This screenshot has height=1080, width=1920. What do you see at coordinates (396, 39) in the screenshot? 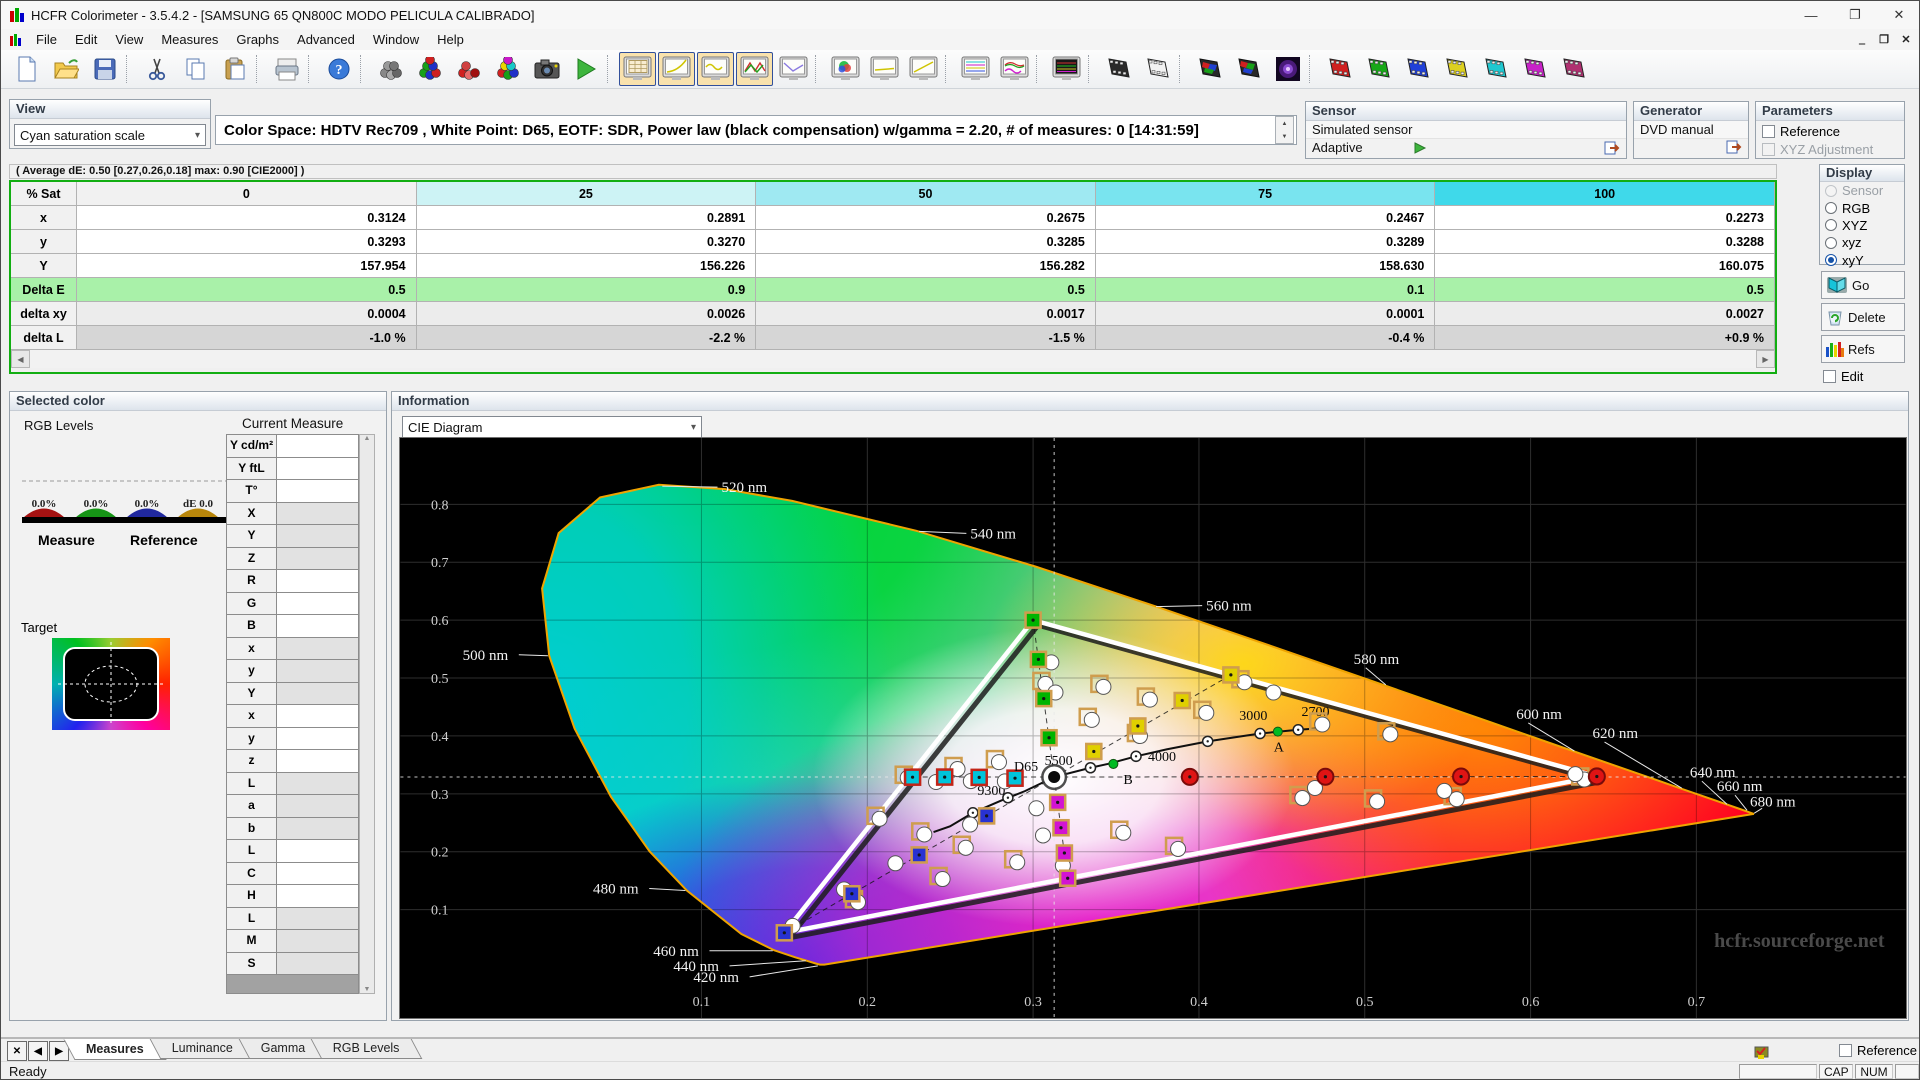
I see `menu-window: Window` at bounding box center [396, 39].